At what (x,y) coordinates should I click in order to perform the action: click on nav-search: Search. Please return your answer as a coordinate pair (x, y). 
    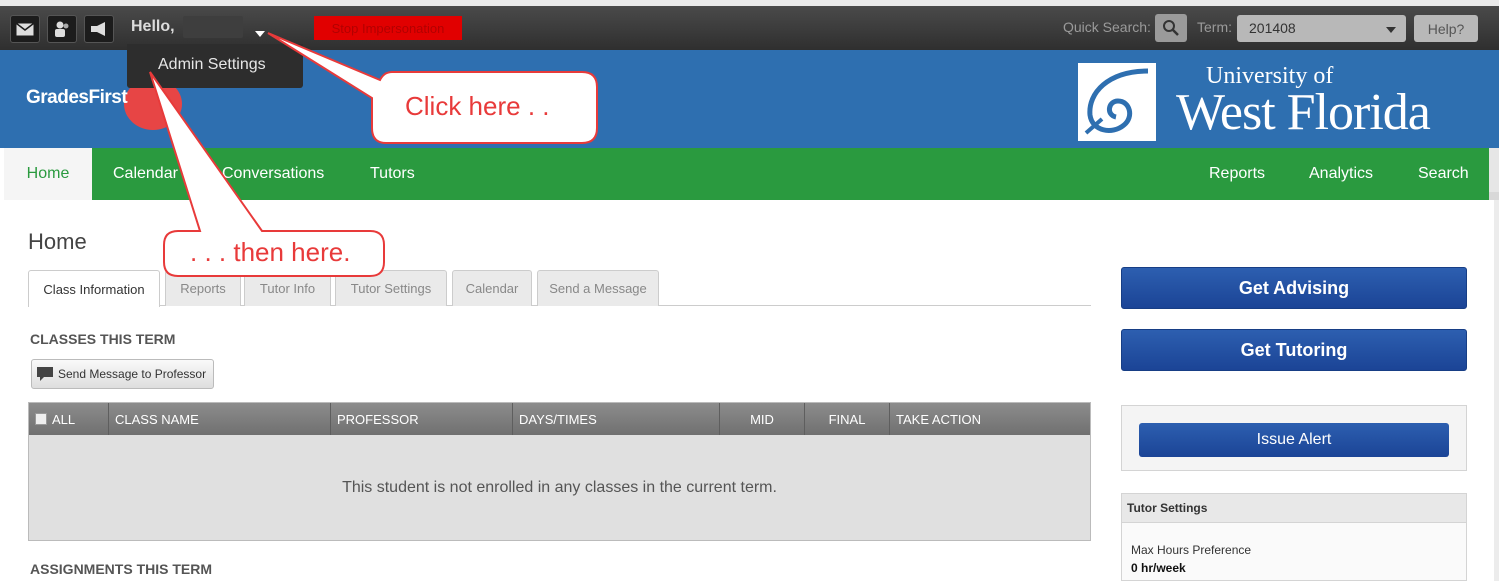
    Looking at the image, I should click on (1443, 174).